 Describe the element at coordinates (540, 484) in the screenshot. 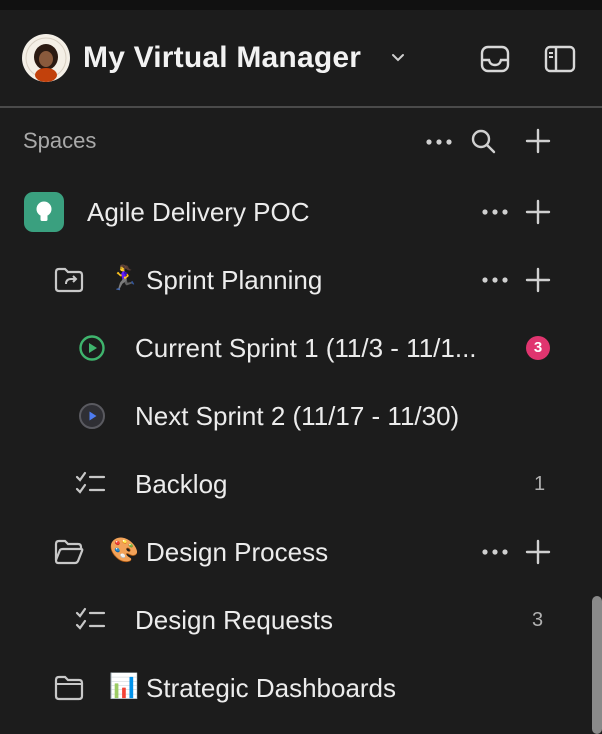

I see `task-count: 1` at that location.